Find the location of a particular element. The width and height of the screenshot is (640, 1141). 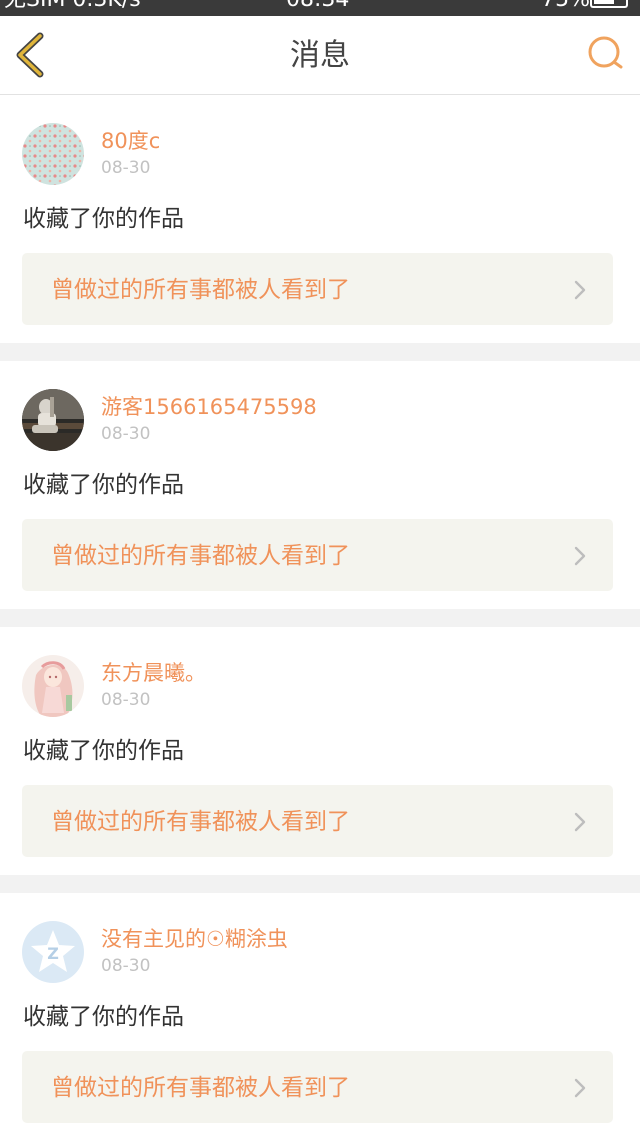

status-bar: 无SIM 0.3K/s 08:34 75% is located at coordinates (320, 8).